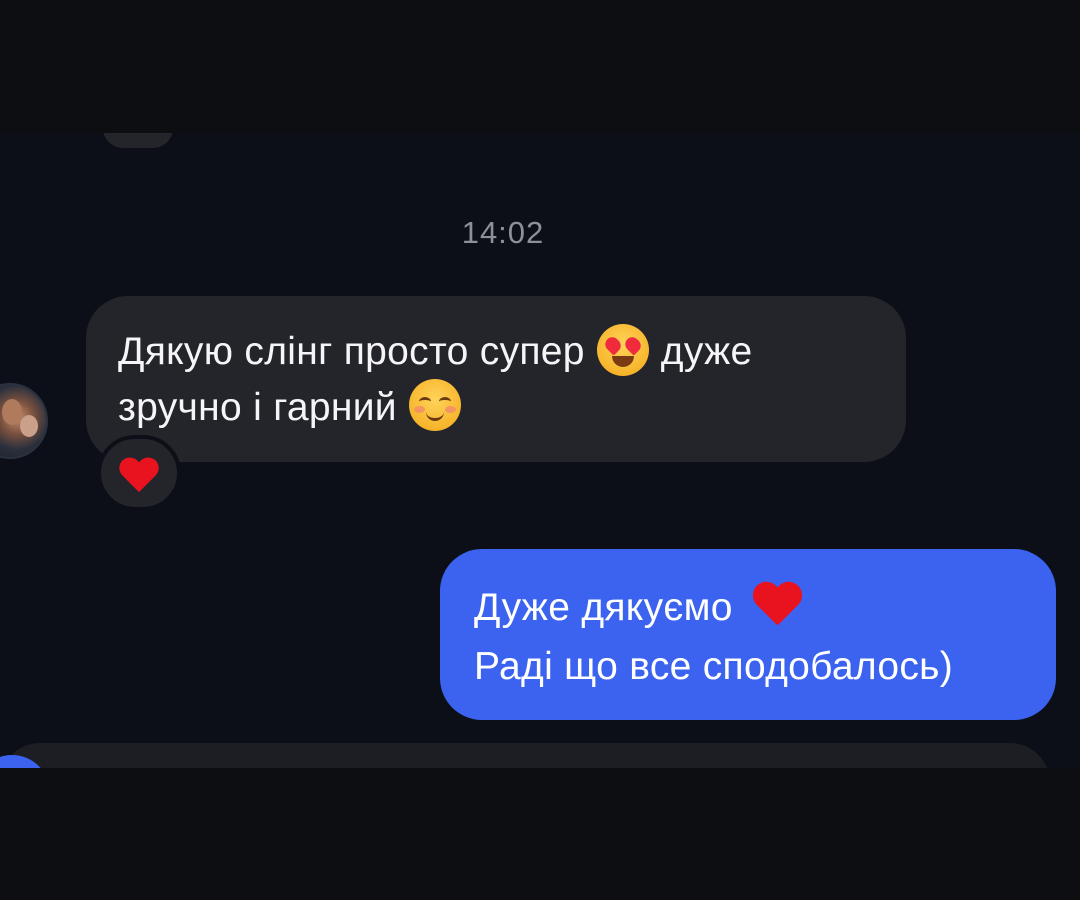 The image size is (1080, 900). I want to click on red-heart-emoji-icon, so click(777, 606).